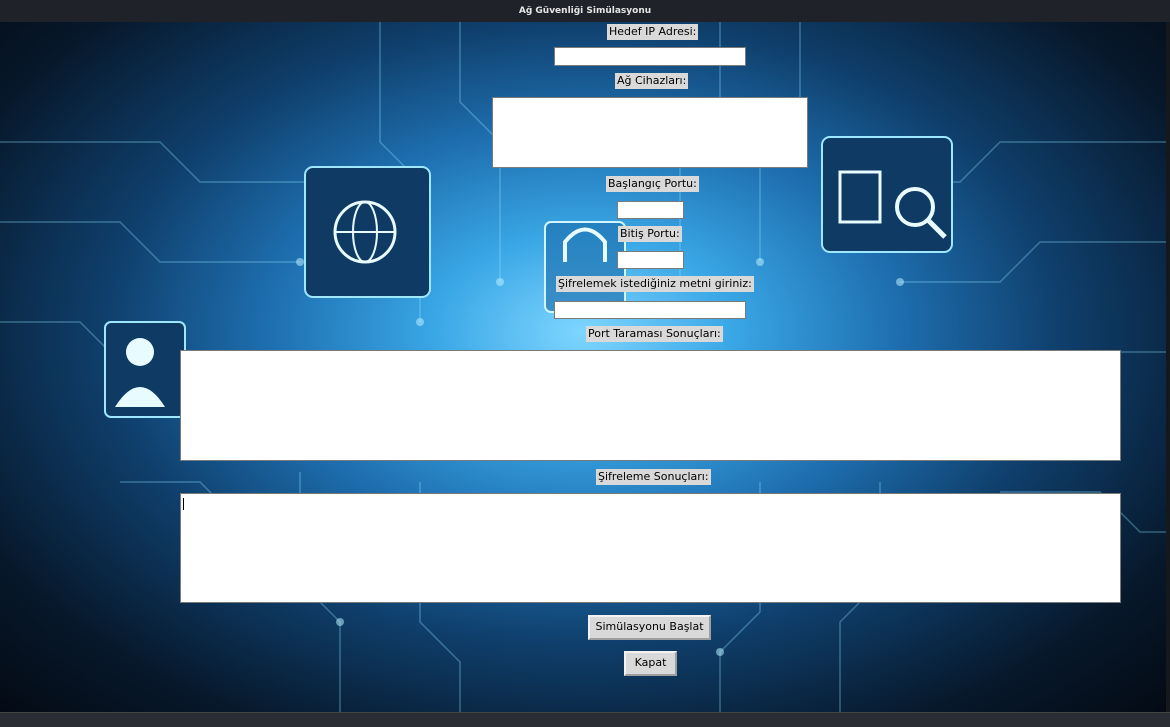 The image size is (1170, 727). What do you see at coordinates (652, 184) in the screenshot?
I see `start-port-label: Başlangıç Portu:` at bounding box center [652, 184].